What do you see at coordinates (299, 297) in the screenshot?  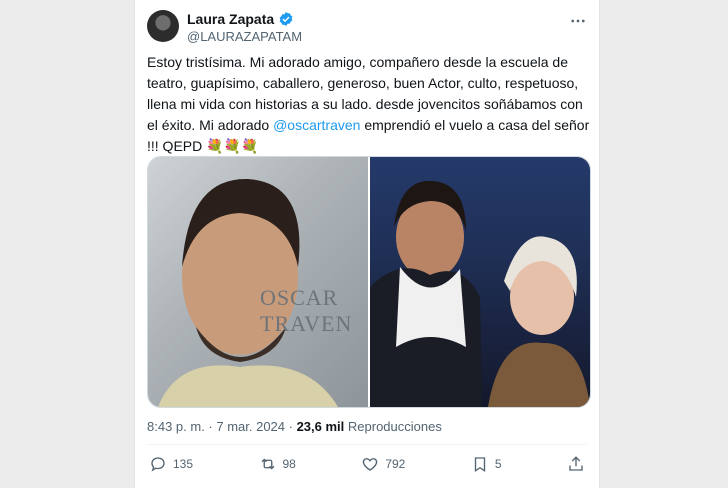 I see `book-title-line1: OSCAR` at bounding box center [299, 297].